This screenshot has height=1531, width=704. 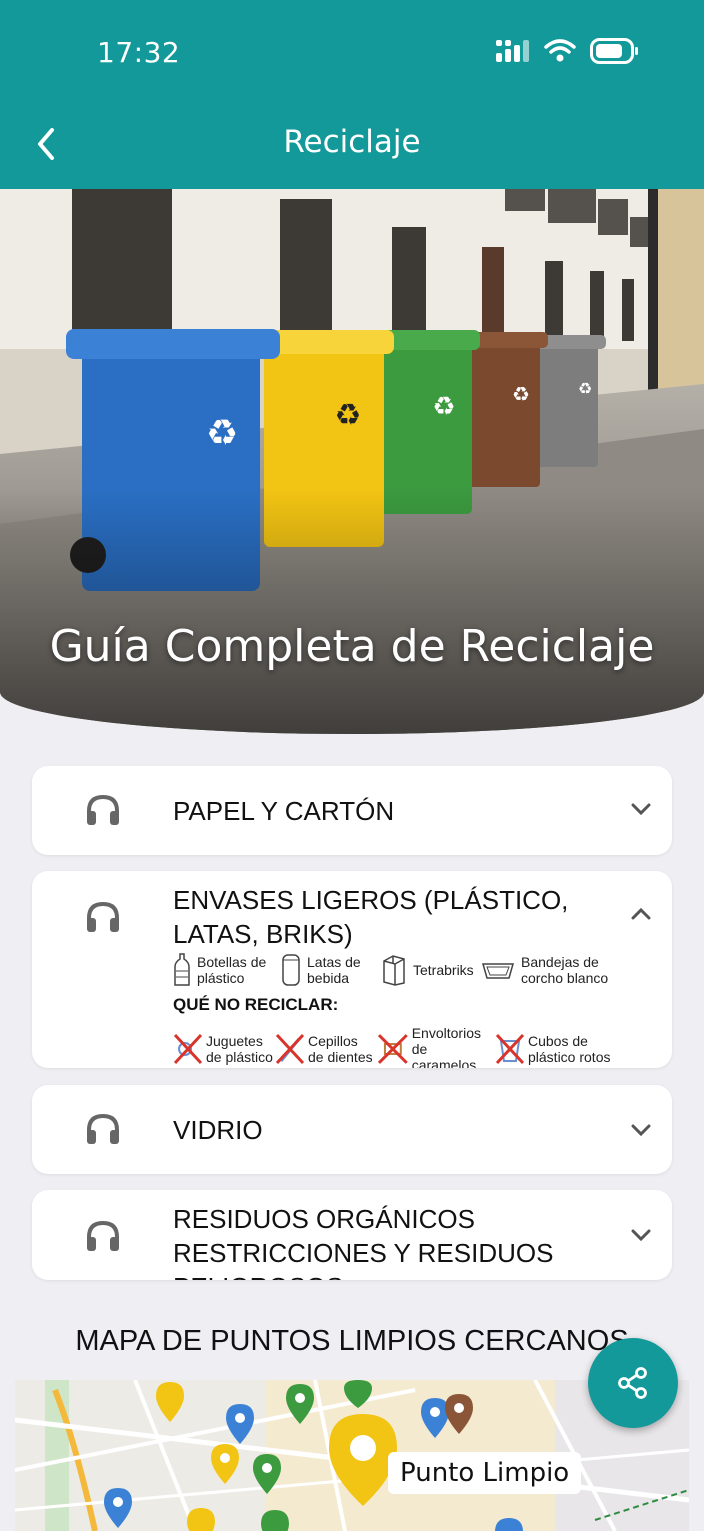 I want to click on no-recycle-item-toys: Juguetes de plástico, so click(x=224, y=1046).